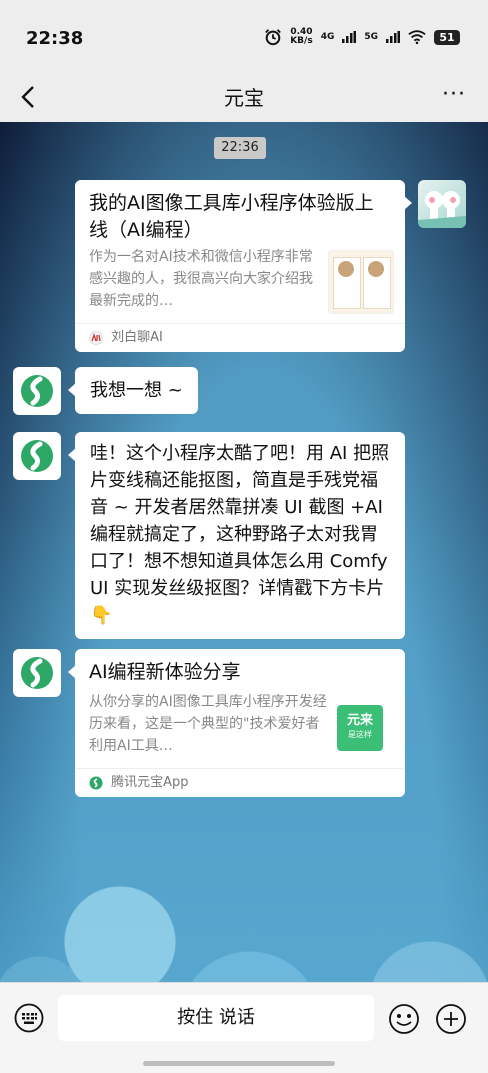 The image size is (488, 1073). Describe the element at coordinates (136, 390) in the screenshot. I see `bot-text: 我想一想 ~` at that location.